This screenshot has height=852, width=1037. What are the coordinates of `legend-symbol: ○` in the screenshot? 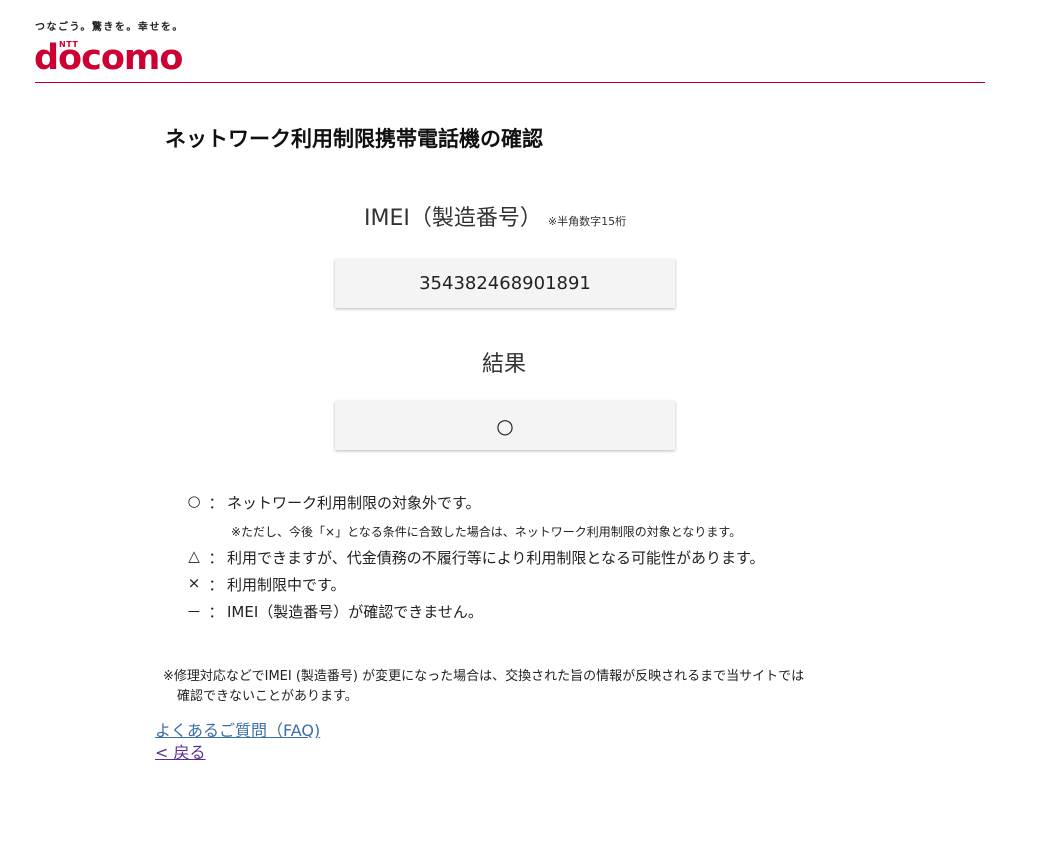 It's located at (194, 501).